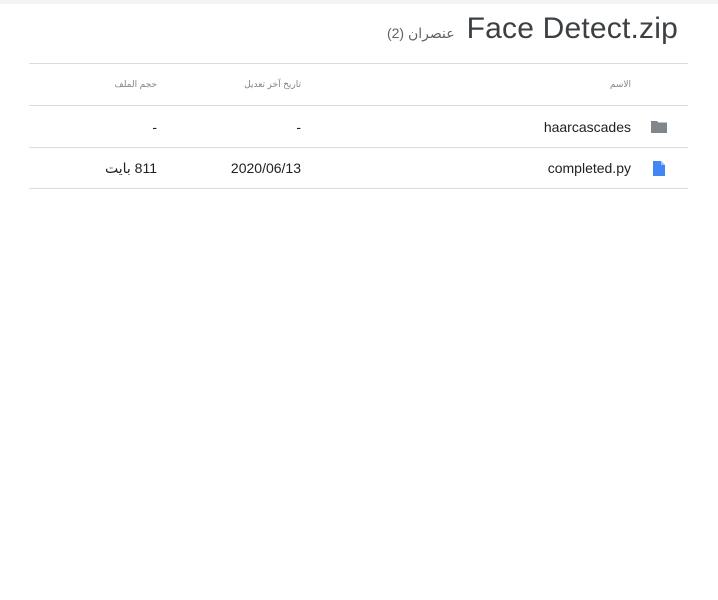 The height and width of the screenshot is (600, 718). Describe the element at coordinates (358, 168) in the screenshot. I see `table-row: completed.py 2020/06/13 811 بايت` at that location.